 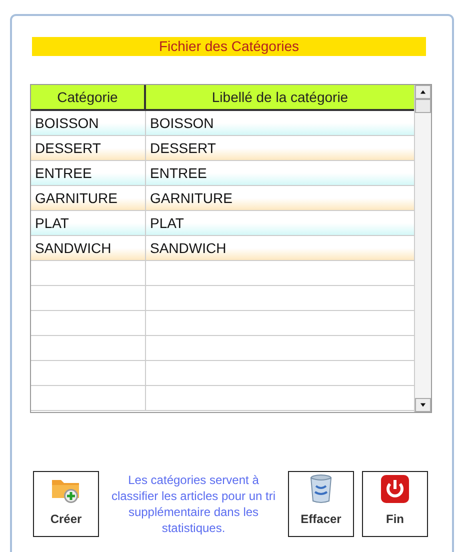 What do you see at coordinates (182, 123) in the screenshot?
I see `table-cell-text: BOISSON` at bounding box center [182, 123].